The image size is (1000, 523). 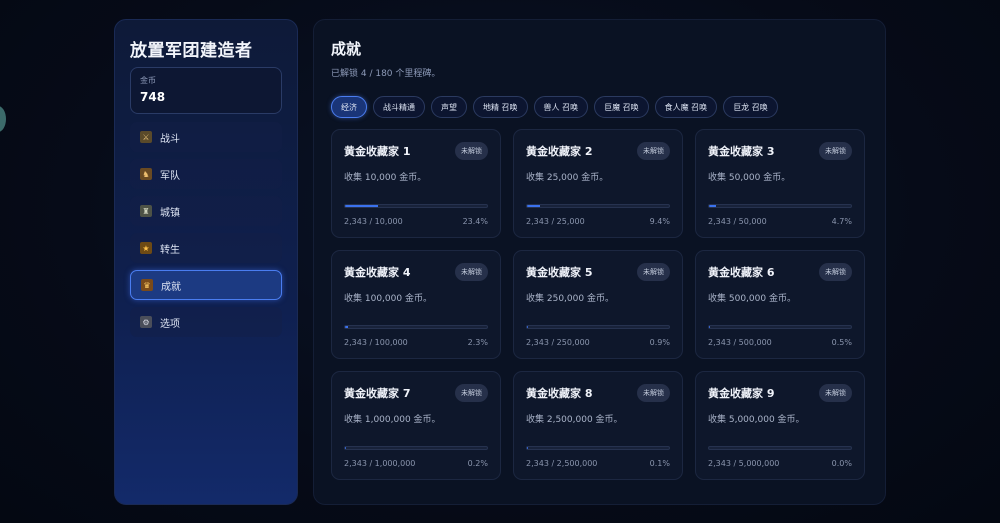 What do you see at coordinates (744, 463) in the screenshot?
I see `progress-text: 2,343 / 5,000,000` at bounding box center [744, 463].